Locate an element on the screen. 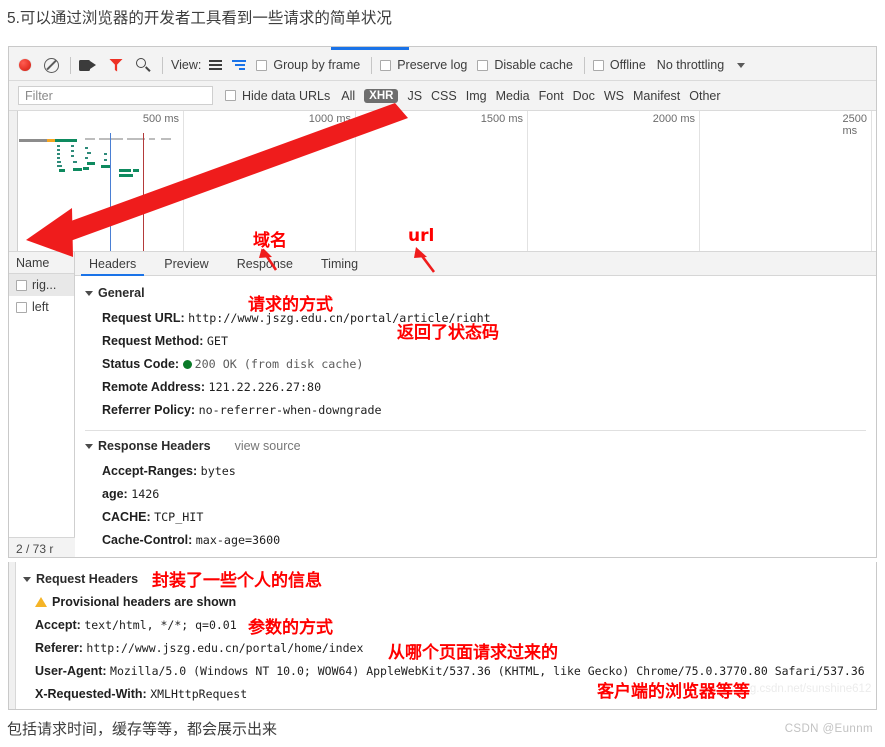  status-ok-dot-icon is located at coordinates (187, 364).